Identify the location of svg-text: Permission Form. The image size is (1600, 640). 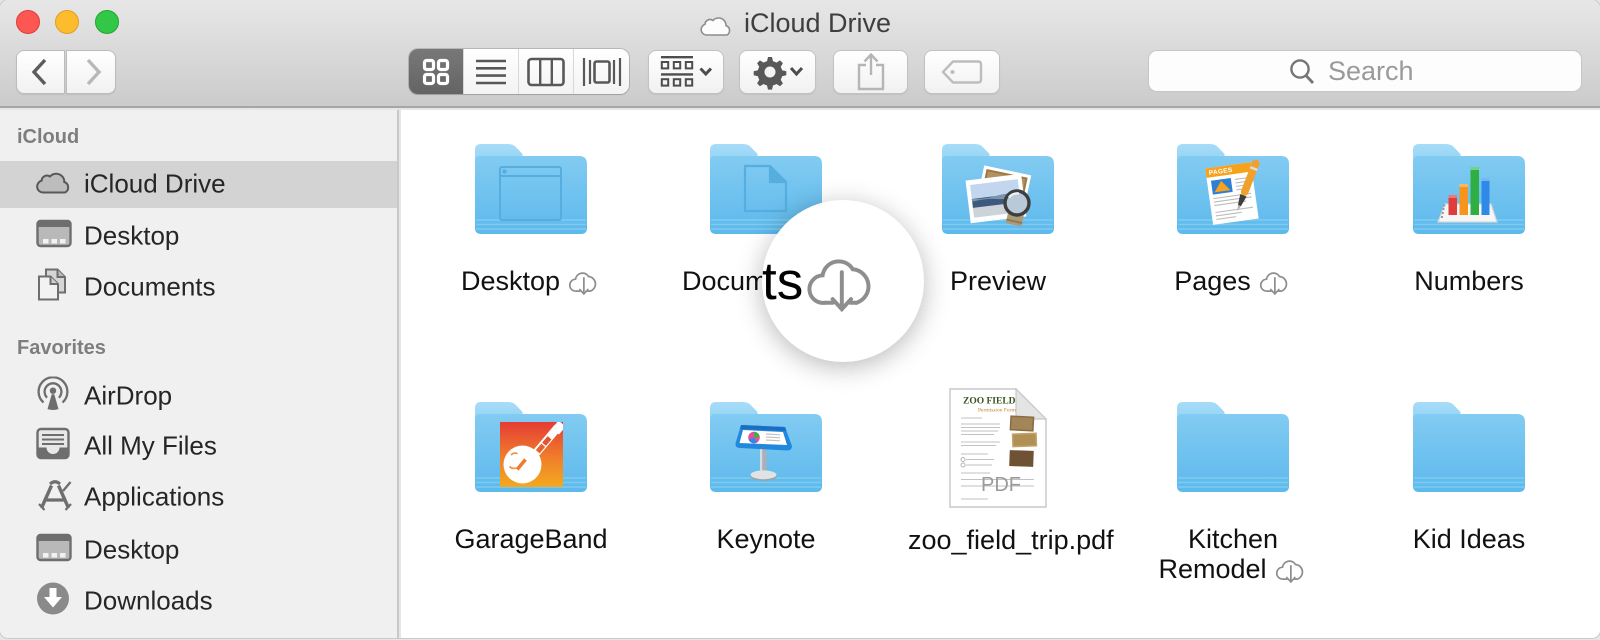
(997, 411).